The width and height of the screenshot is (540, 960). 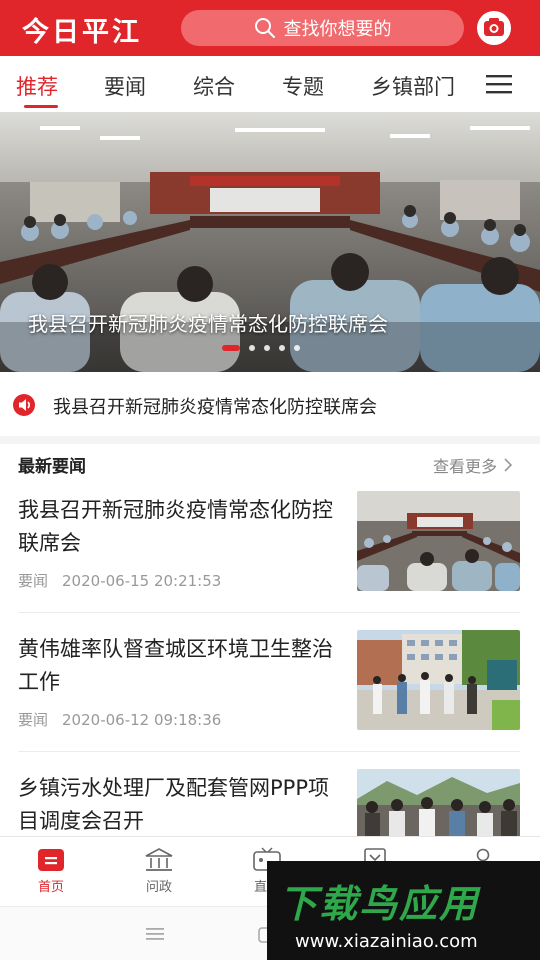 What do you see at coordinates (142, 720) in the screenshot?
I see `news-time: 2020-06-12 09:18:36` at bounding box center [142, 720].